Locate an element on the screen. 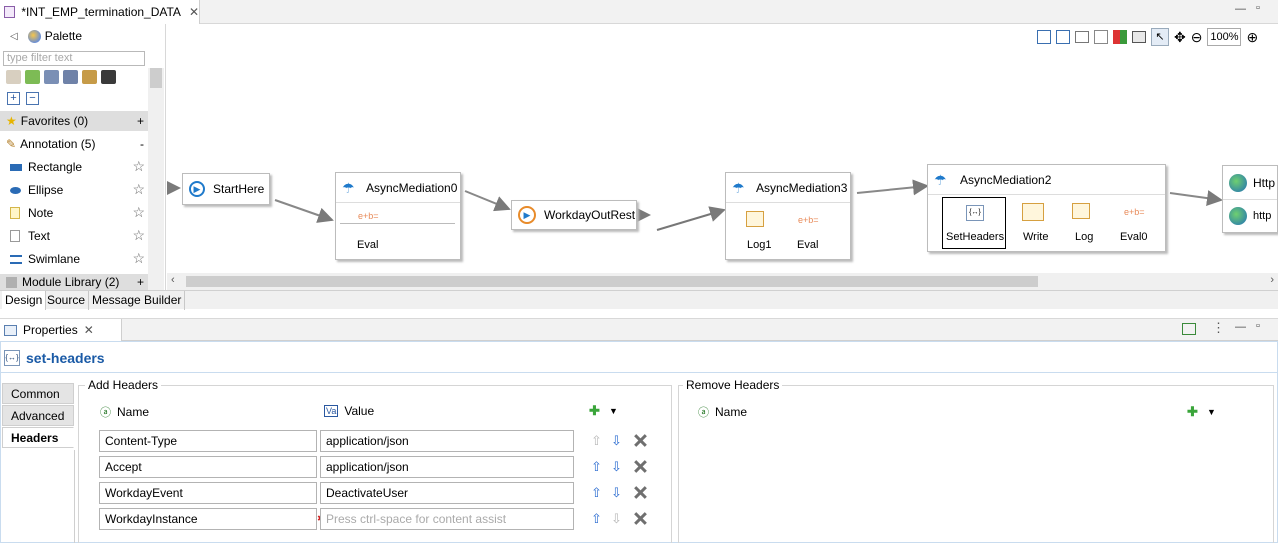 This screenshot has height=543, width=1278. header-name-field: Accept is located at coordinates (208, 467).